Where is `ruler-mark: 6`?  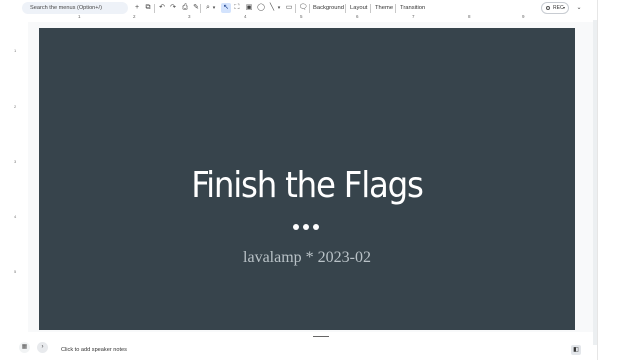
ruler-mark: 6 is located at coordinates (357, 16).